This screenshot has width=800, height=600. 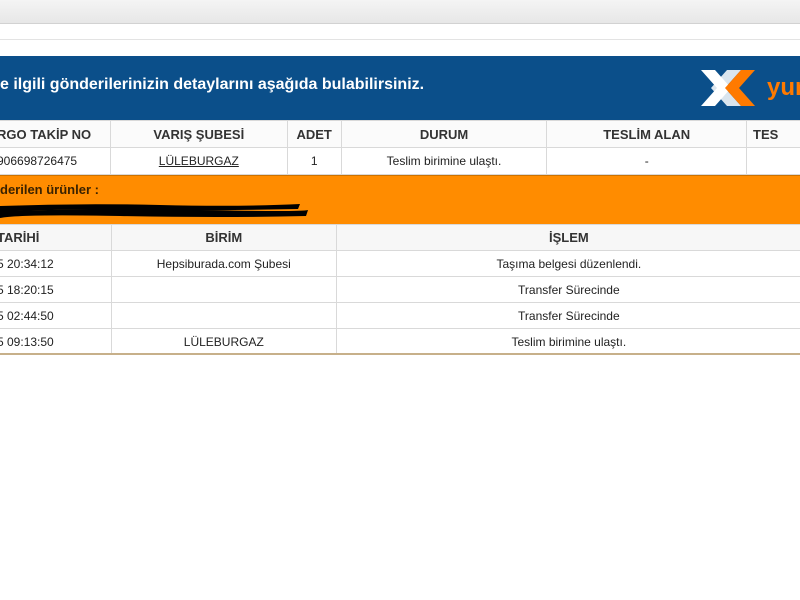 I want to click on date-cell: 5 18:20:15, so click(x=56, y=289).